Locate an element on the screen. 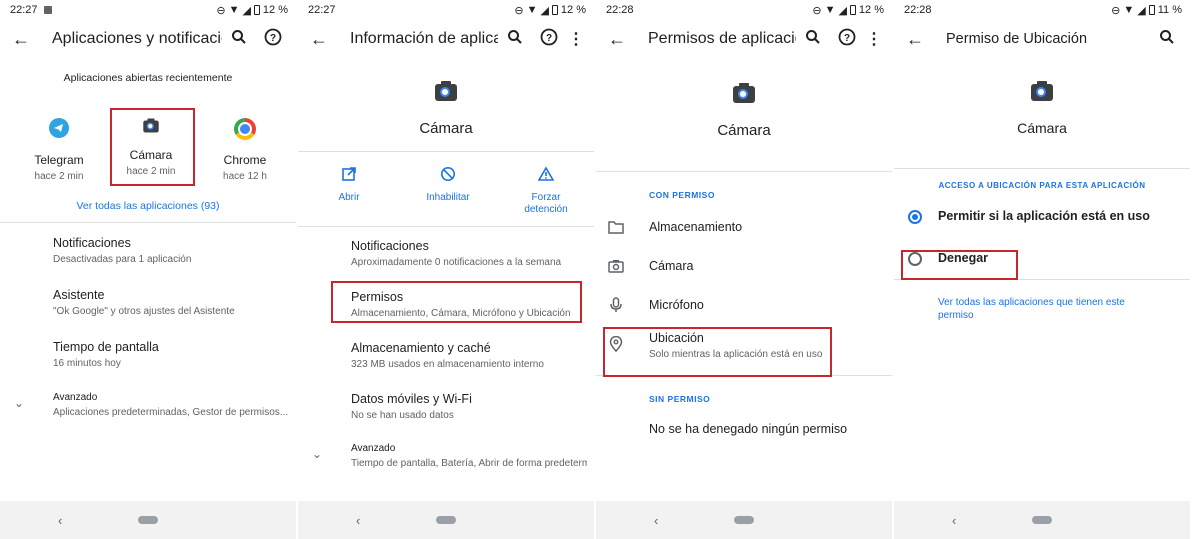  permission-item-storage: Almacenamiento is located at coordinates (744, 229).